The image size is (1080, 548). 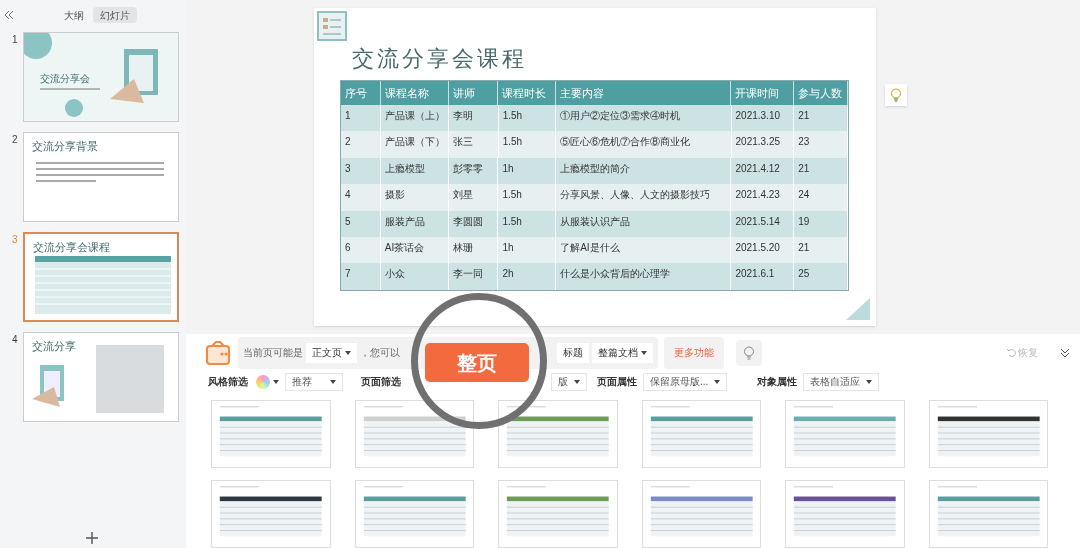 I want to click on slide-thumbnail-title: 交流分享, so click(x=54, y=346).